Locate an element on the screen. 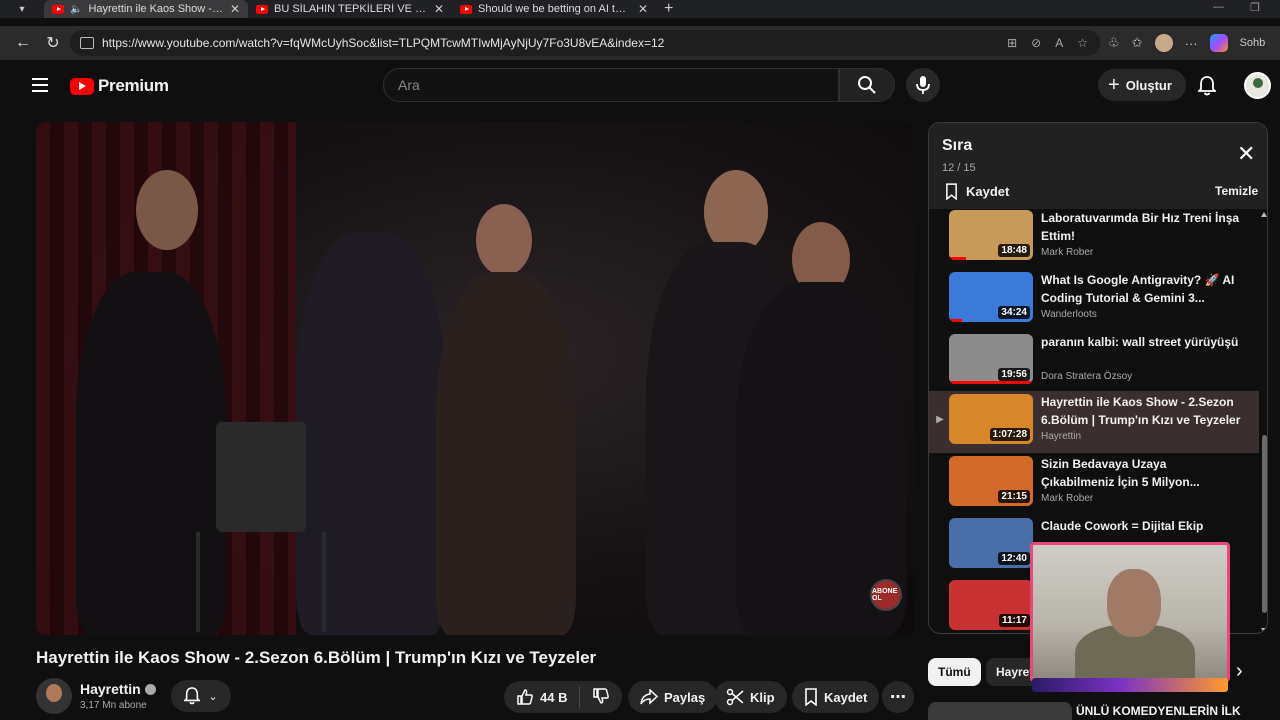 The image size is (1280, 720). video-thumbnail: 11:17 is located at coordinates (991, 605).